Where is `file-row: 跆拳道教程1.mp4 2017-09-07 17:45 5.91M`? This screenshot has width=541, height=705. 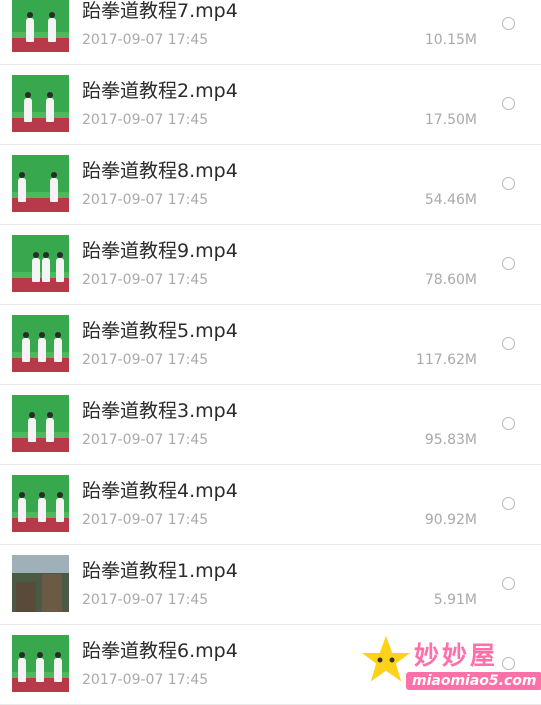
file-row: 跆拳道教程1.mp4 2017-09-07 17:45 5.91M is located at coordinates (270, 585).